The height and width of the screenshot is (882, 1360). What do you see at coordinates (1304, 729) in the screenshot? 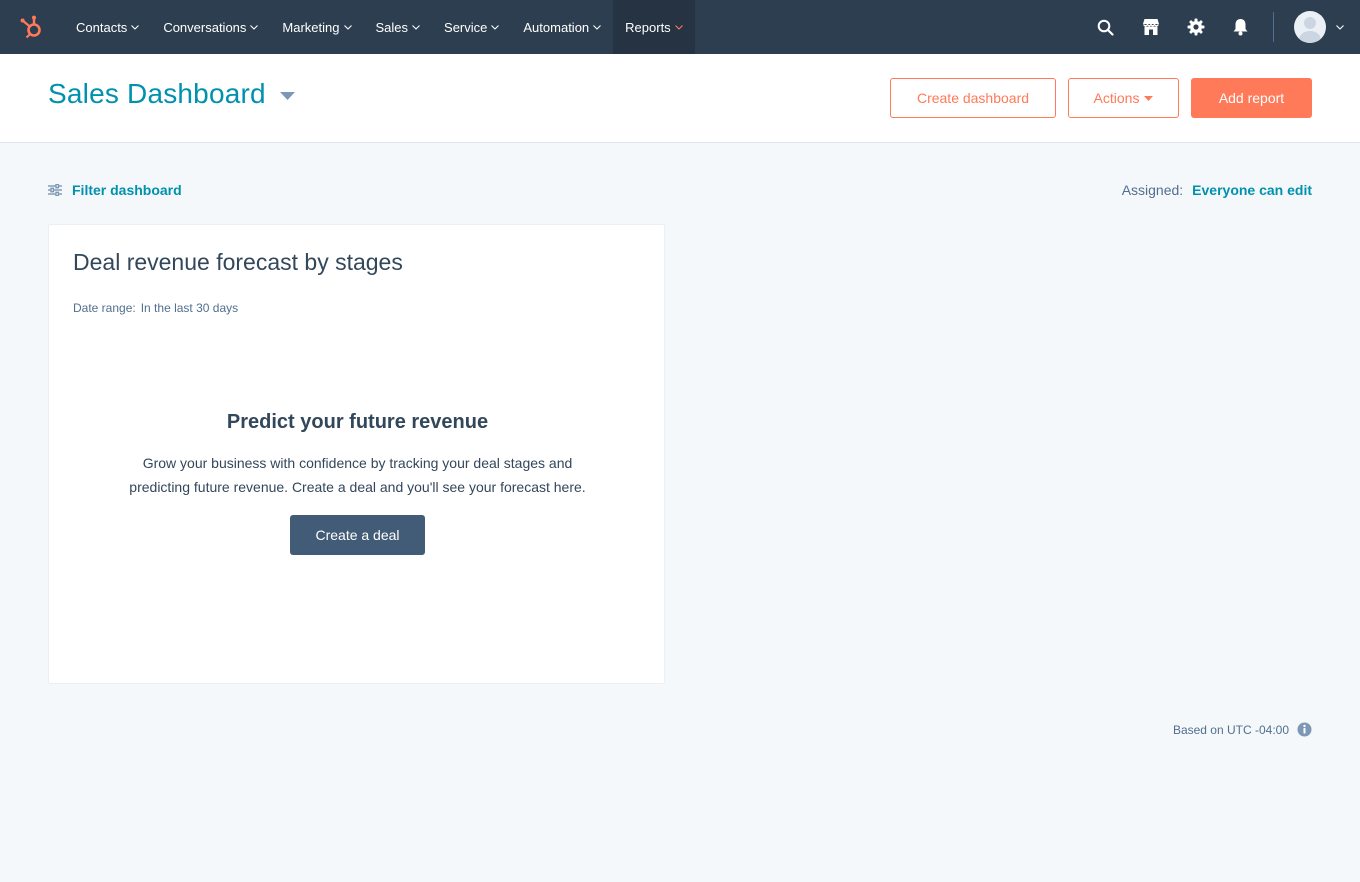
I see `info-icon` at bounding box center [1304, 729].